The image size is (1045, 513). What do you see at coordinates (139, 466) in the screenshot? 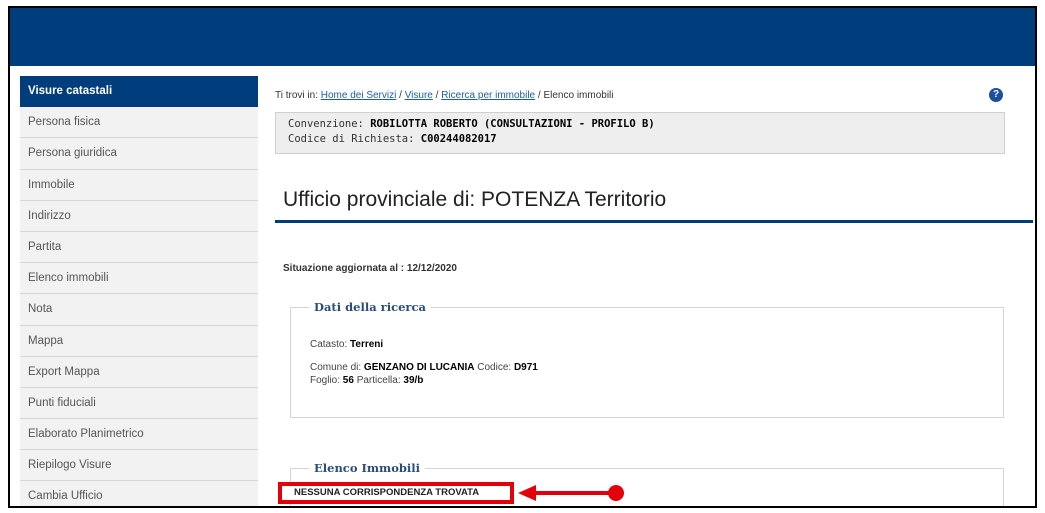
I see `sidebar-item-riepilogo-visure: Riepilogo Visure` at bounding box center [139, 466].